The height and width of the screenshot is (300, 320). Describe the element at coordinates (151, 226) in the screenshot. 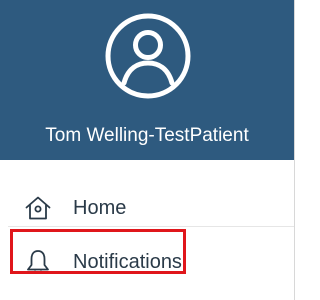

I see `menu-divider` at that location.